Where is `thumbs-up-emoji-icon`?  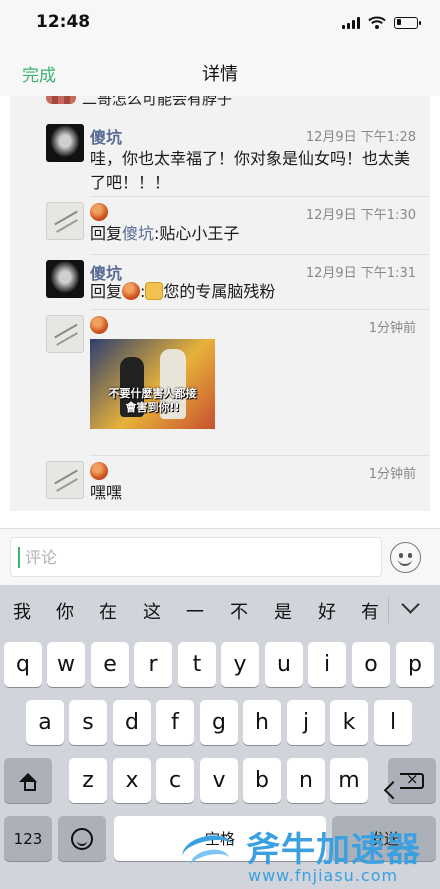
thumbs-up-emoji-icon is located at coordinates (154, 291).